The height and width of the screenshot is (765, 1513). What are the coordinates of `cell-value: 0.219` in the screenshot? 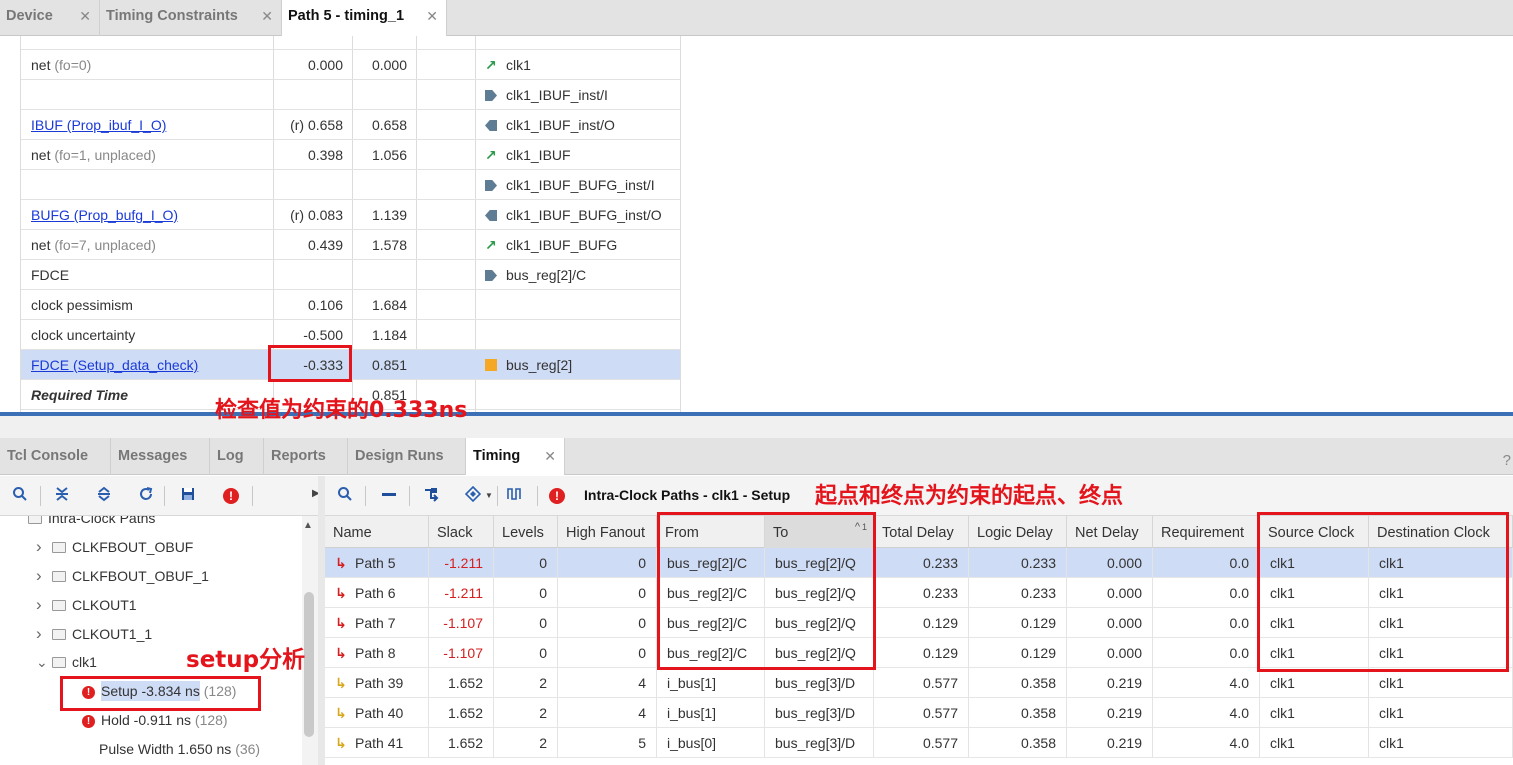 It's located at (1124, 713).